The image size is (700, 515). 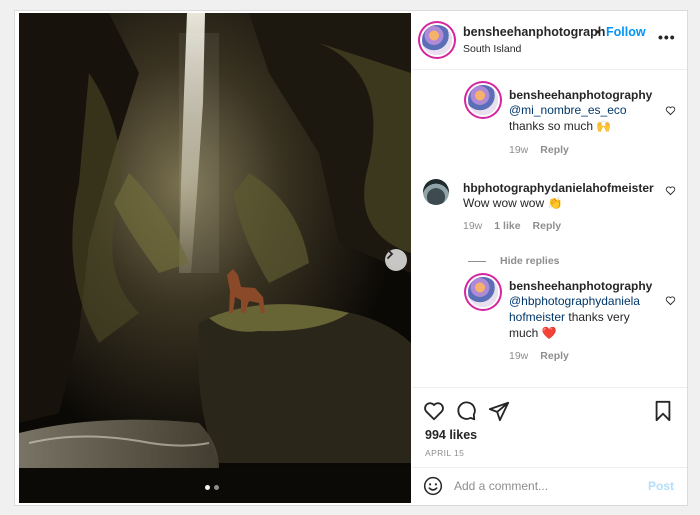 What do you see at coordinates (626, 32) in the screenshot?
I see `follow-button: Follow` at bounding box center [626, 32].